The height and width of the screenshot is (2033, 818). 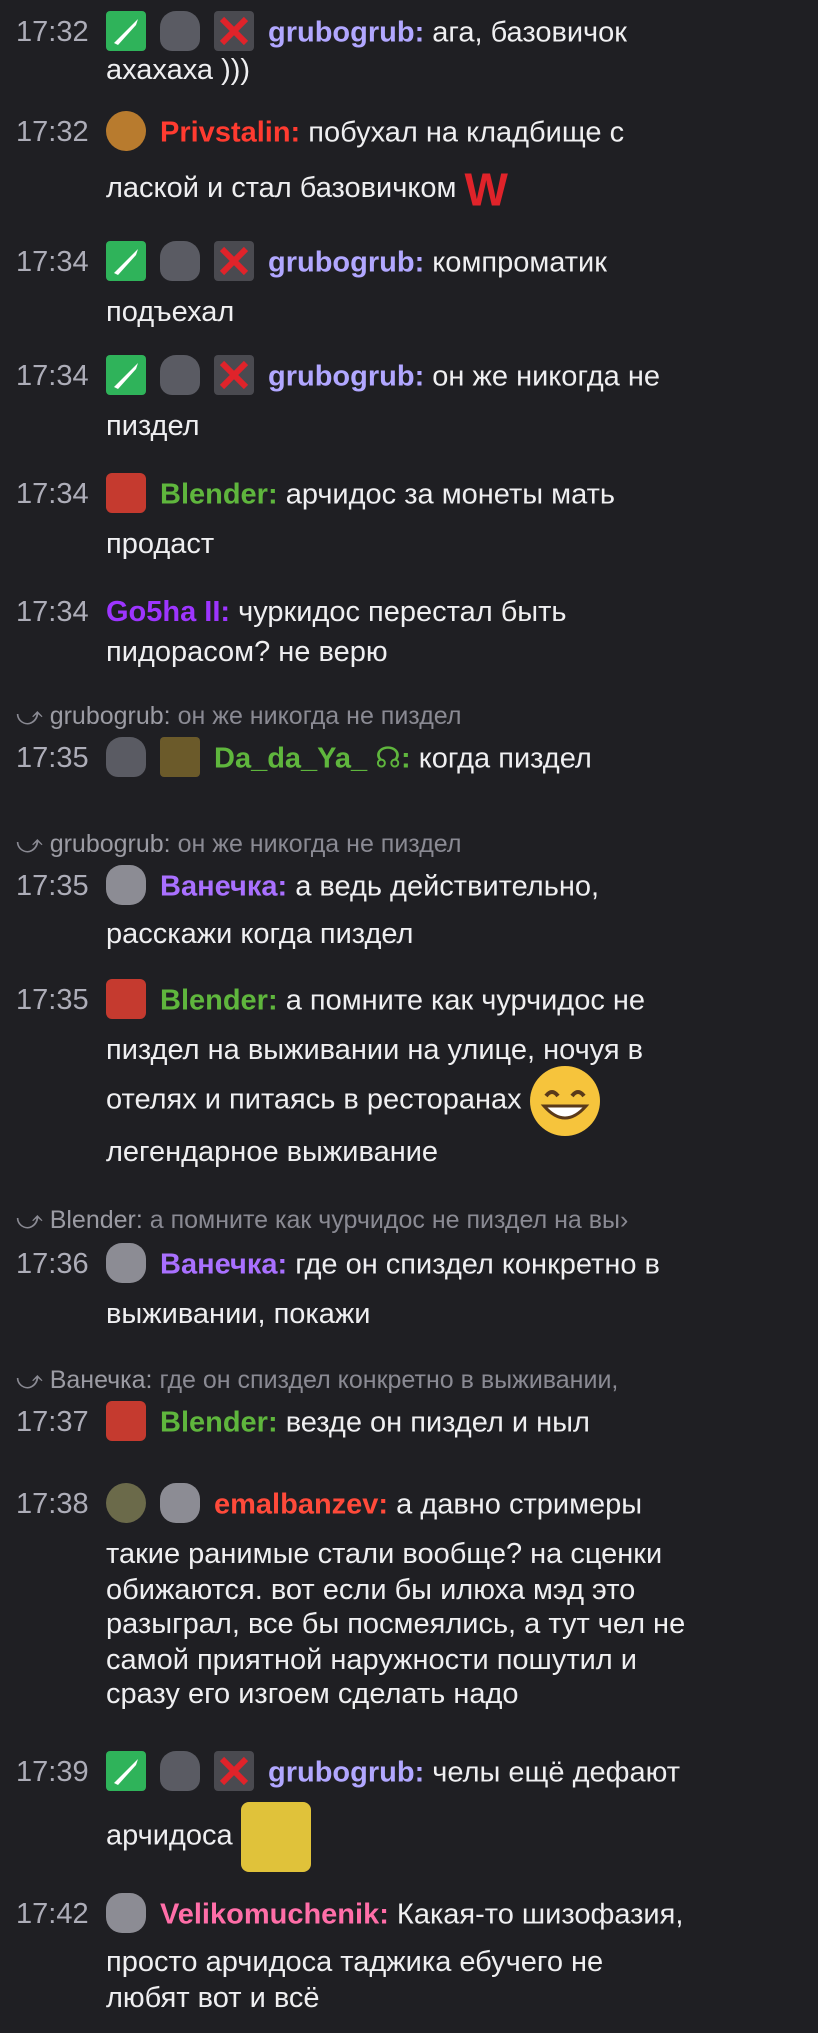 I want to click on reply-username: Blender:, so click(x=96, y=1220).